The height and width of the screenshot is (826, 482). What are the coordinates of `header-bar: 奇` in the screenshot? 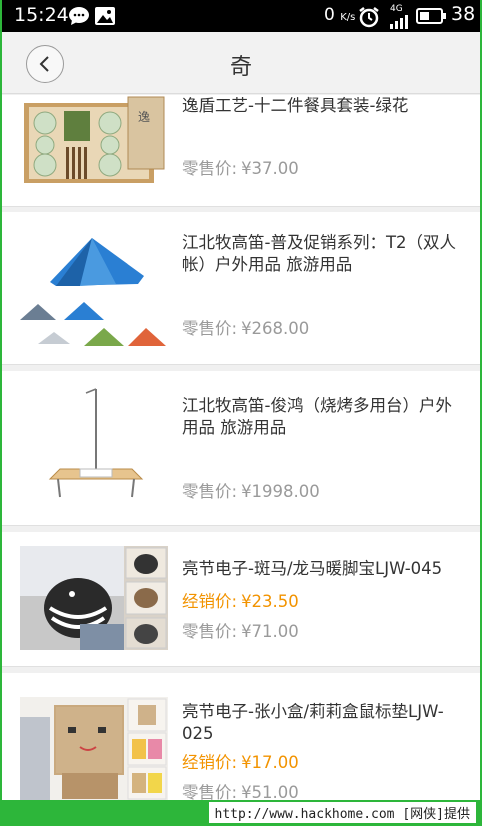 It's located at (241, 63).